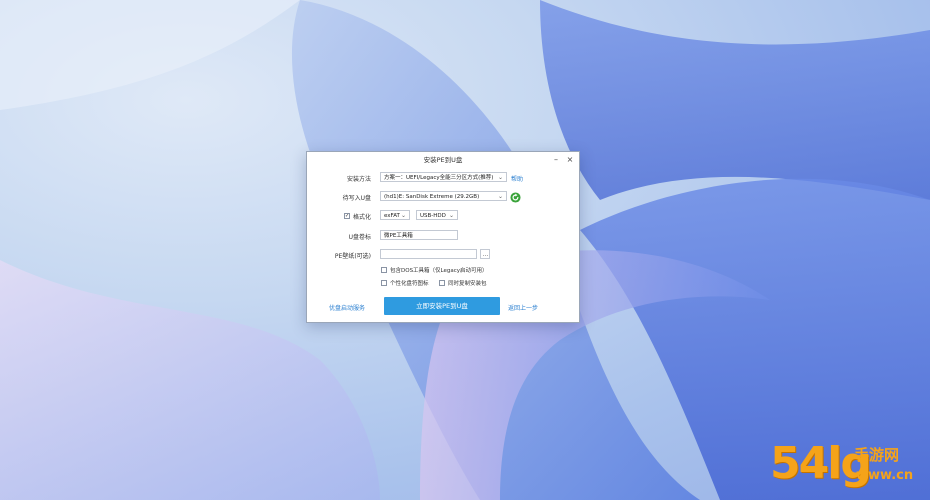 Image resolution: width=930 pixels, height=500 pixels. What do you see at coordinates (358, 179) in the screenshot?
I see `scheme-label: 安装方法` at bounding box center [358, 179].